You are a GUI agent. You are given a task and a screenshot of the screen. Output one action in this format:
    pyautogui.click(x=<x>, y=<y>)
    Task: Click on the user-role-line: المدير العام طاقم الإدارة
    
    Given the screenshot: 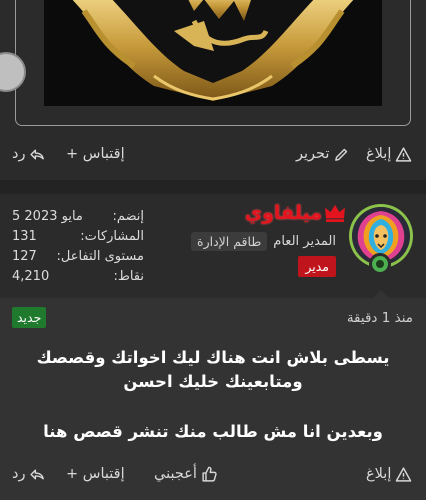 What is the action you would take?
    pyautogui.click(x=263, y=241)
    